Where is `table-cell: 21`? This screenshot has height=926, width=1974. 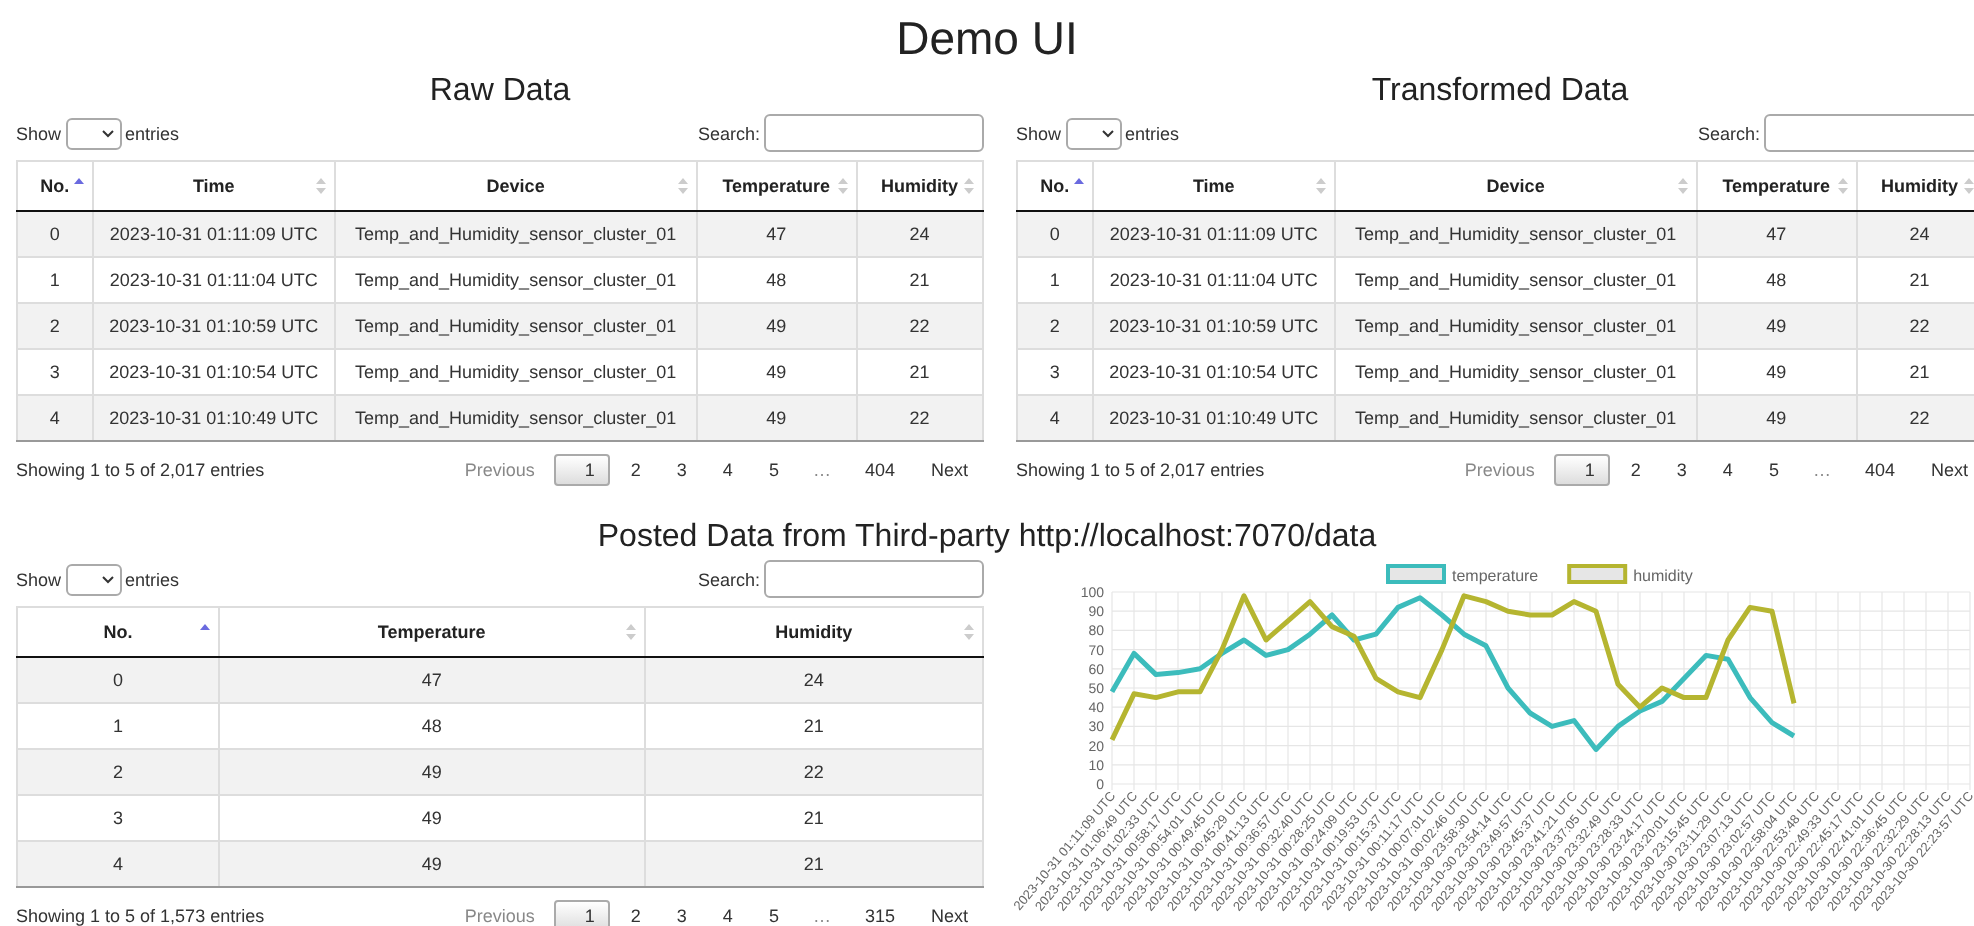
table-cell: 21 is located at coordinates (813, 864).